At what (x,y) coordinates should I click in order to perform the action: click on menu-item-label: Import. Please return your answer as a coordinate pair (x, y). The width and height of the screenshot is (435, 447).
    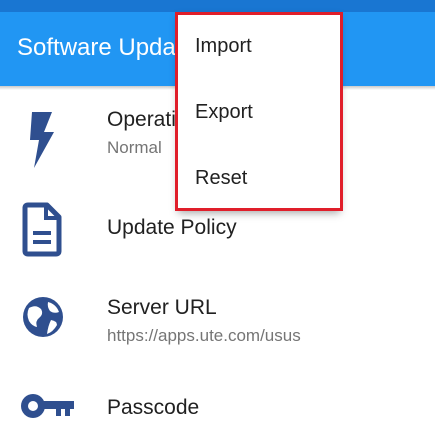
    Looking at the image, I should click on (223, 46).